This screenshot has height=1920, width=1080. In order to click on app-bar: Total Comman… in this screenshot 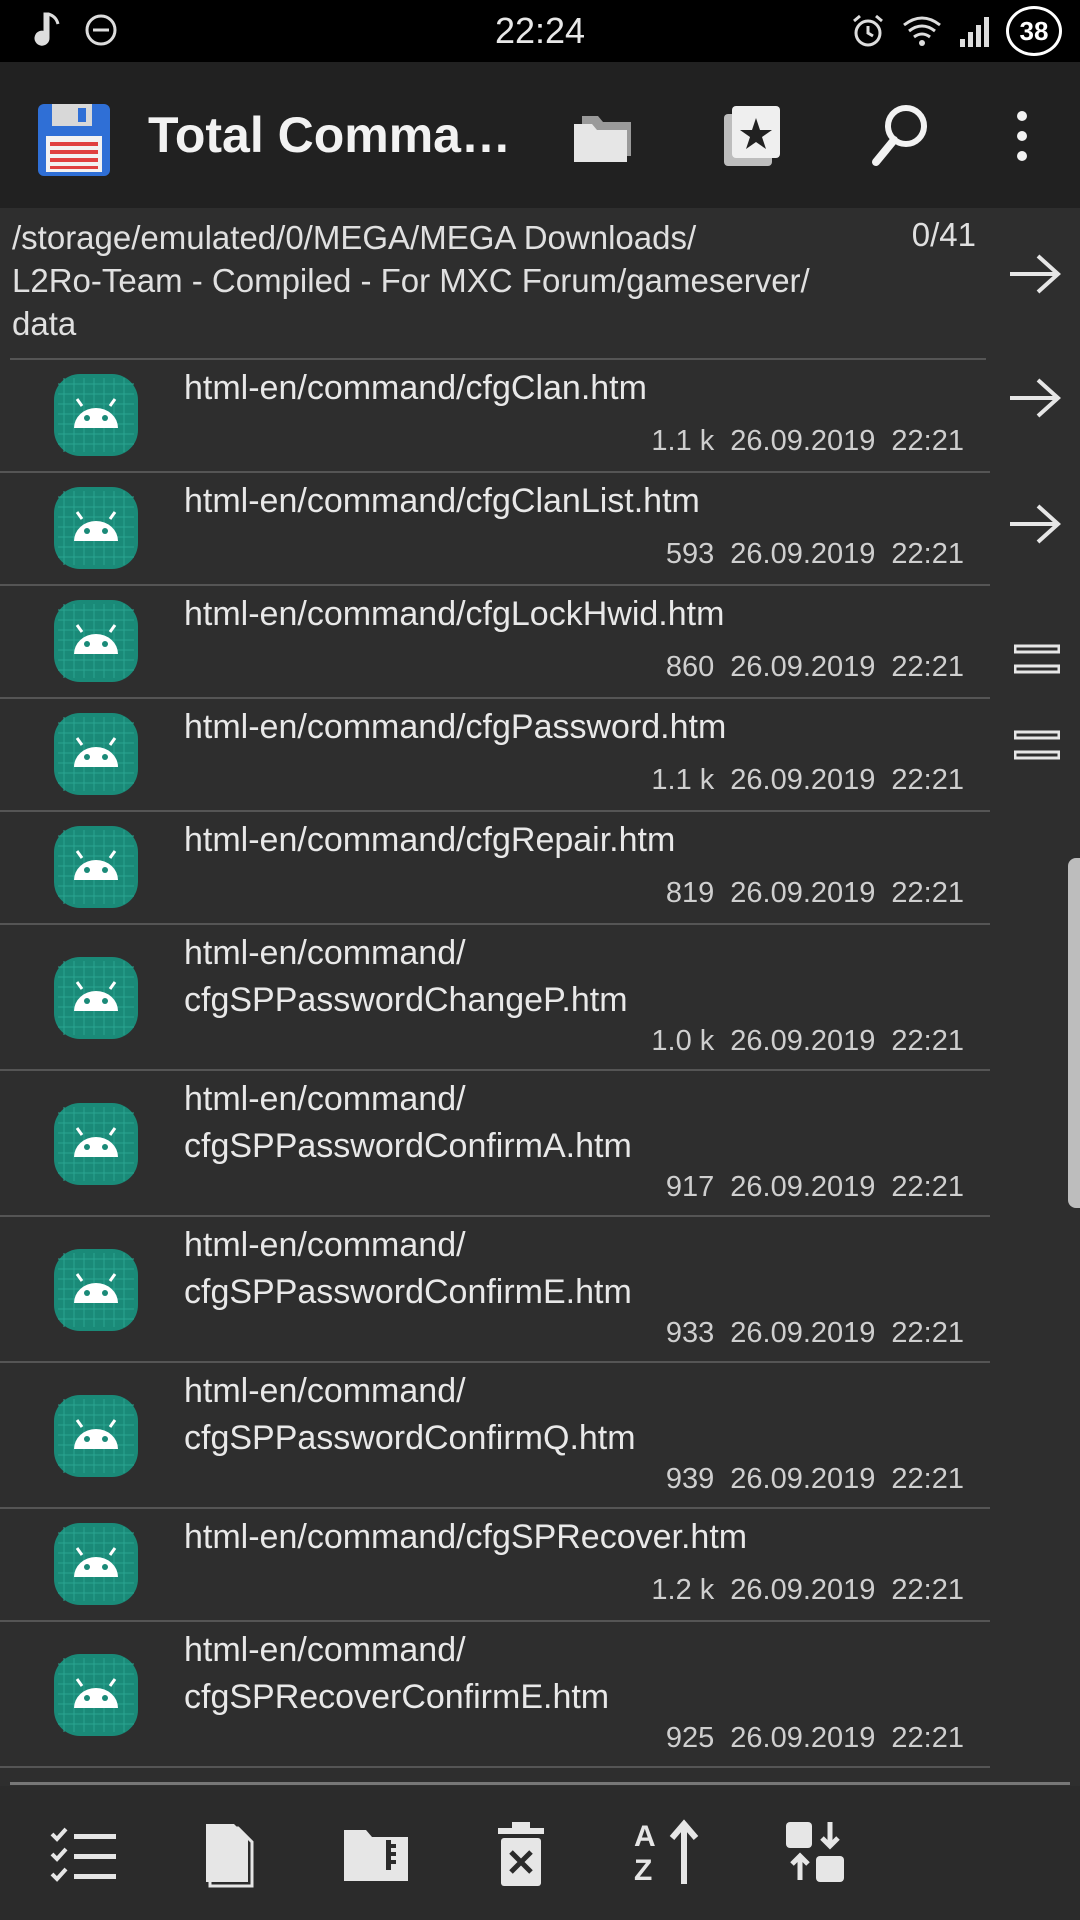, I will do `click(540, 135)`.